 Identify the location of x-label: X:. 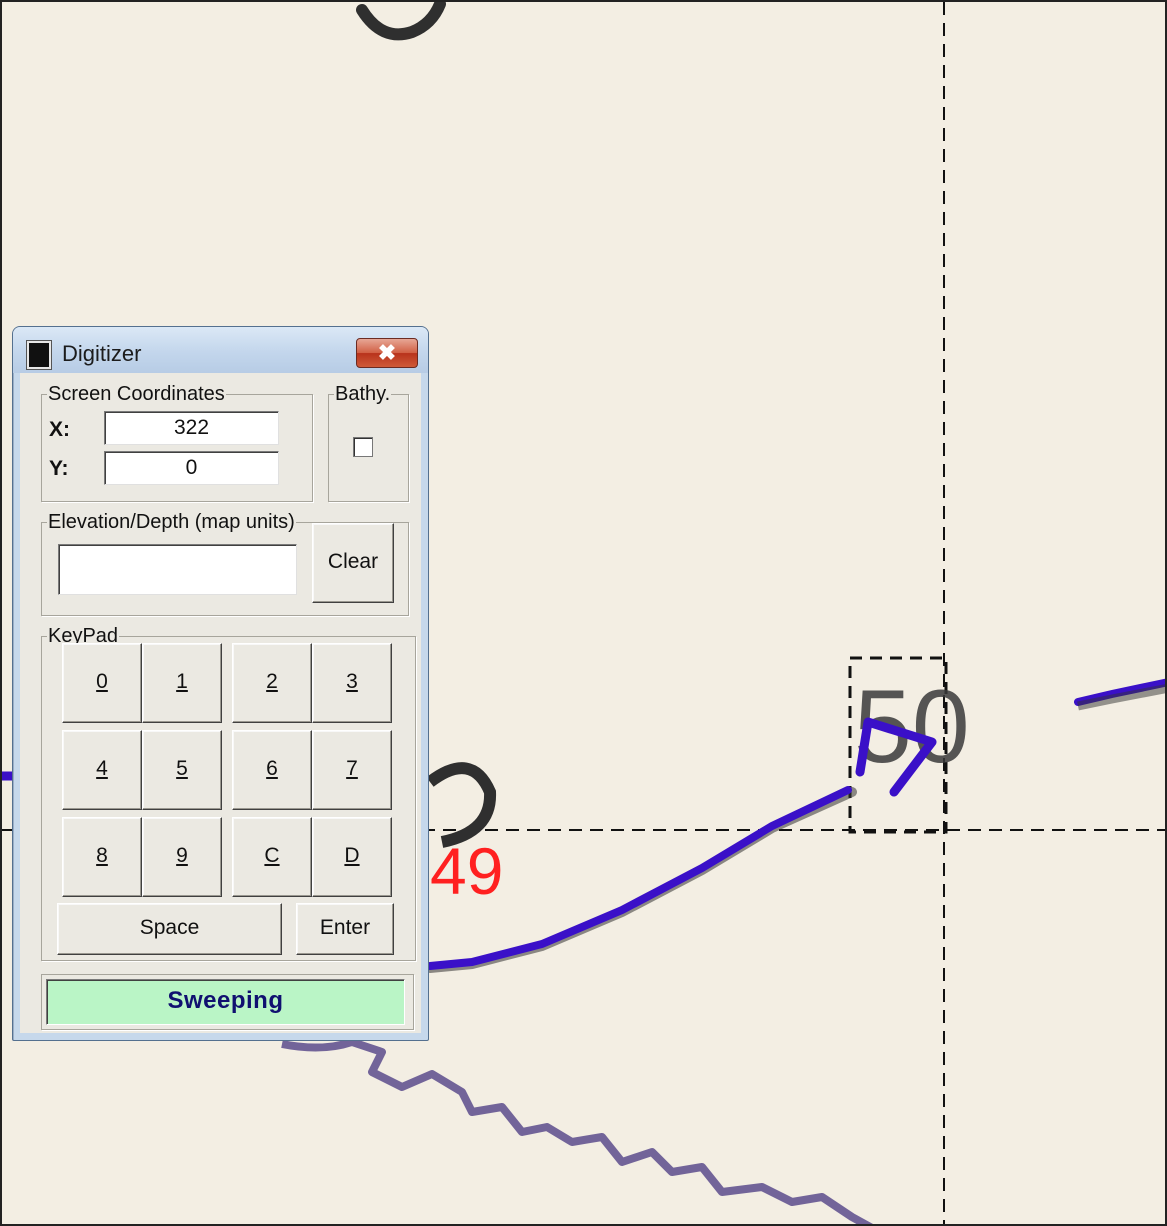
(59, 429).